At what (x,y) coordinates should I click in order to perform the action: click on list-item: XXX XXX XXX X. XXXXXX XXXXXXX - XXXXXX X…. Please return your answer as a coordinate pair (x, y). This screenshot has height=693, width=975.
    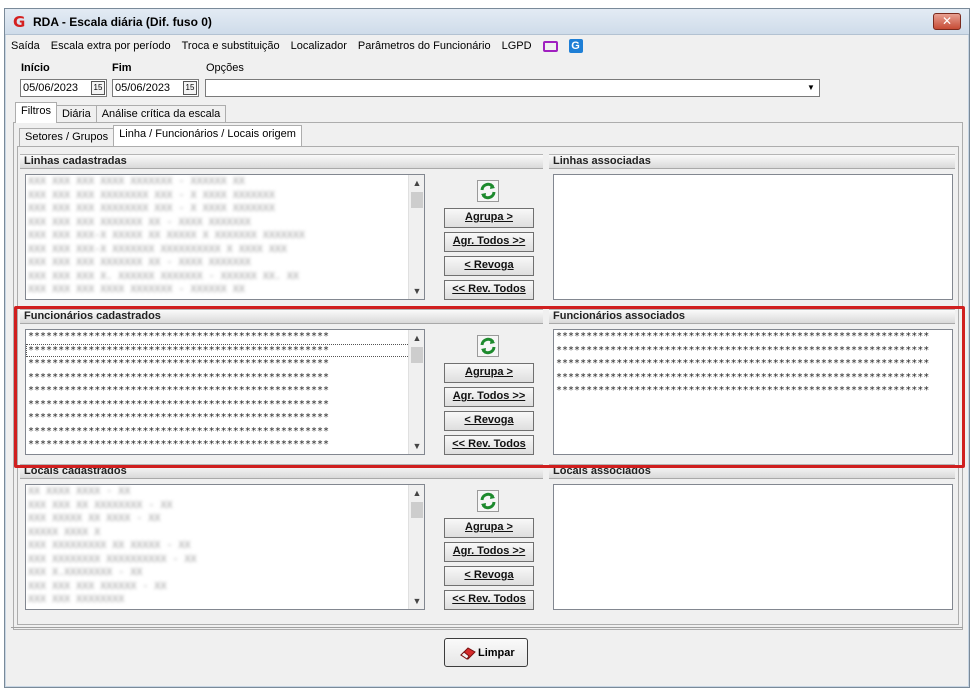
    Looking at the image, I should click on (225, 277).